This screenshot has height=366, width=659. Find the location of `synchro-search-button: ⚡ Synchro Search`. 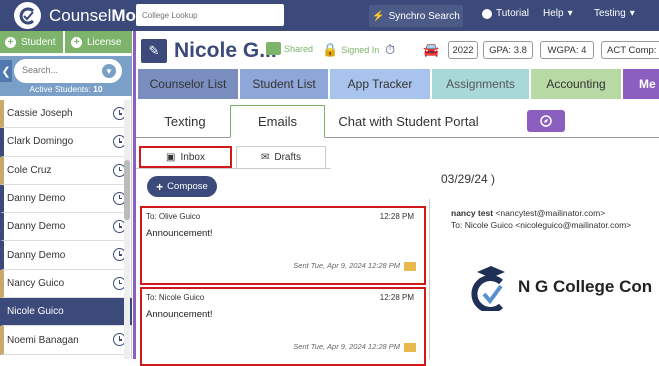

synchro-search-button: ⚡ Synchro Search is located at coordinates (416, 16).